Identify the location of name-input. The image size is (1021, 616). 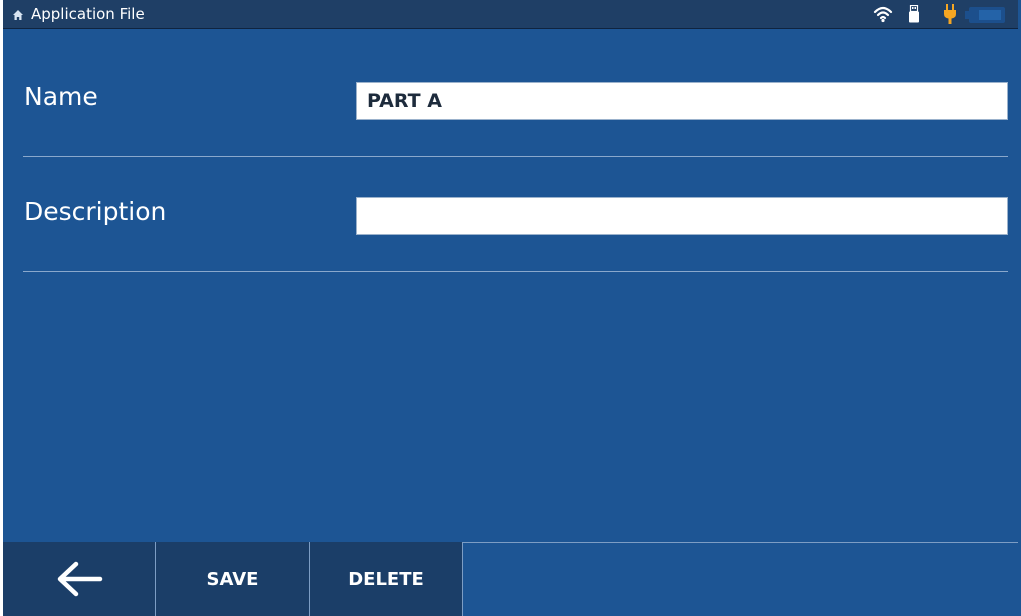
(682, 101).